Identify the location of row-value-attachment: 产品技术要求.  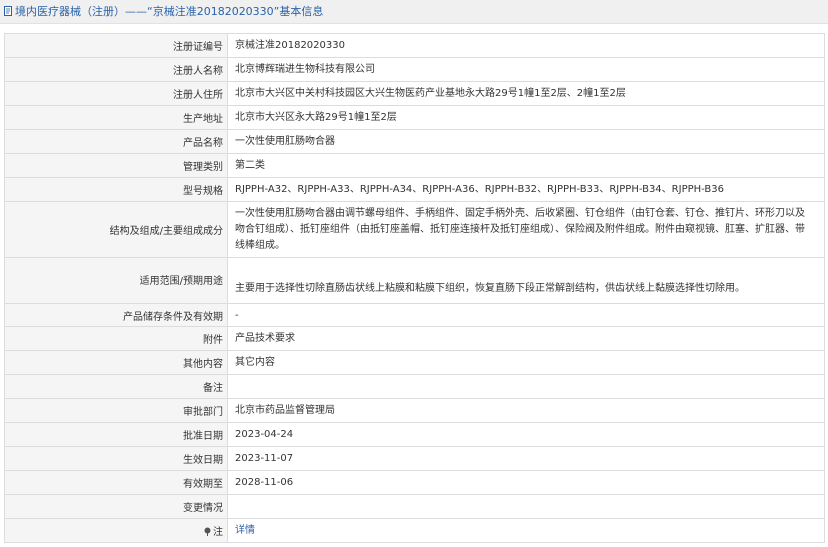
(526, 338).